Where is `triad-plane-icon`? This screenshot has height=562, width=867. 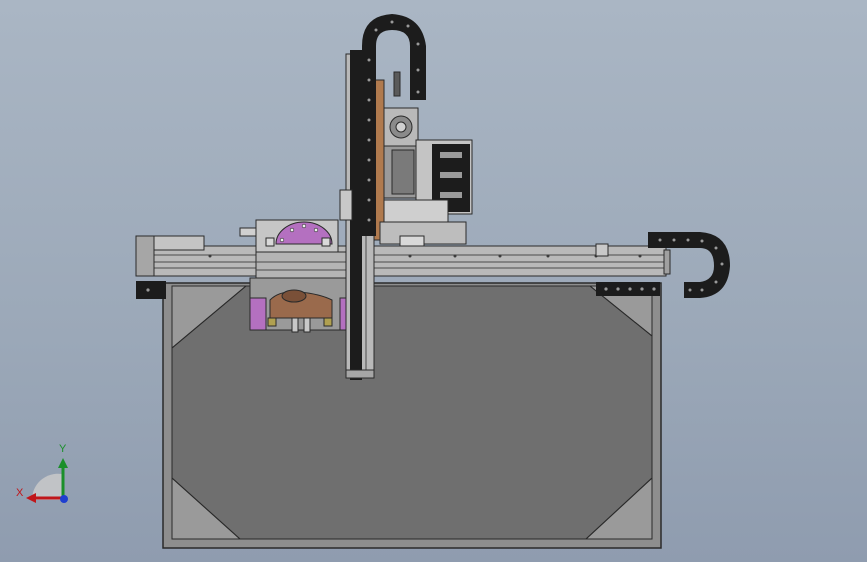 triad-plane-icon is located at coordinates (46, 486).